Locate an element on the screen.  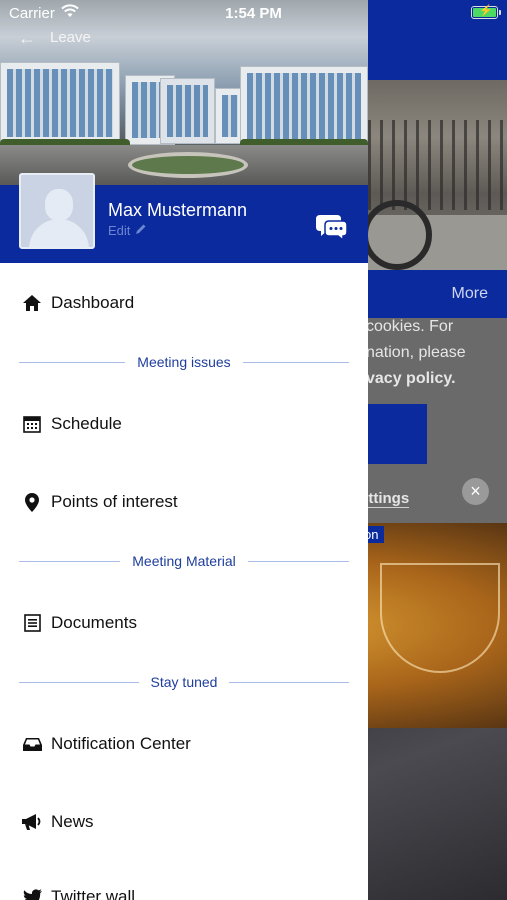
chat-icon is located at coordinates (332, 227).